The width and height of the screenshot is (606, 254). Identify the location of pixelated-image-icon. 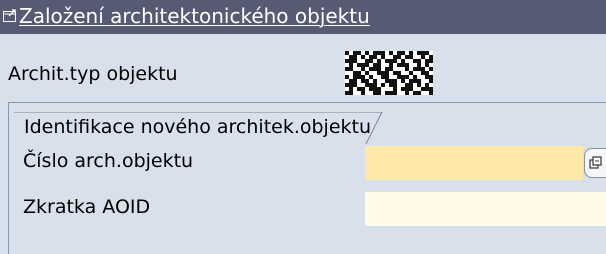
(389, 73).